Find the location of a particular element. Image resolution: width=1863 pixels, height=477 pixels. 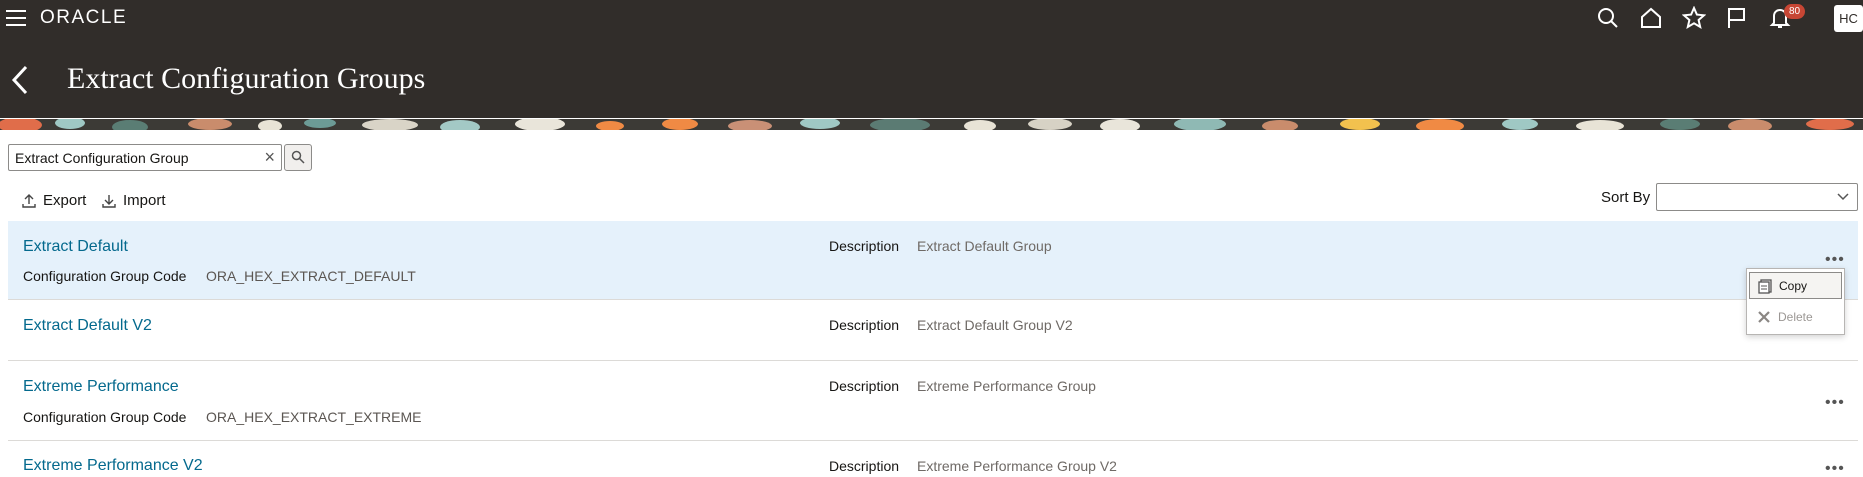

navigator-menu-icon is located at coordinates (16, 18).